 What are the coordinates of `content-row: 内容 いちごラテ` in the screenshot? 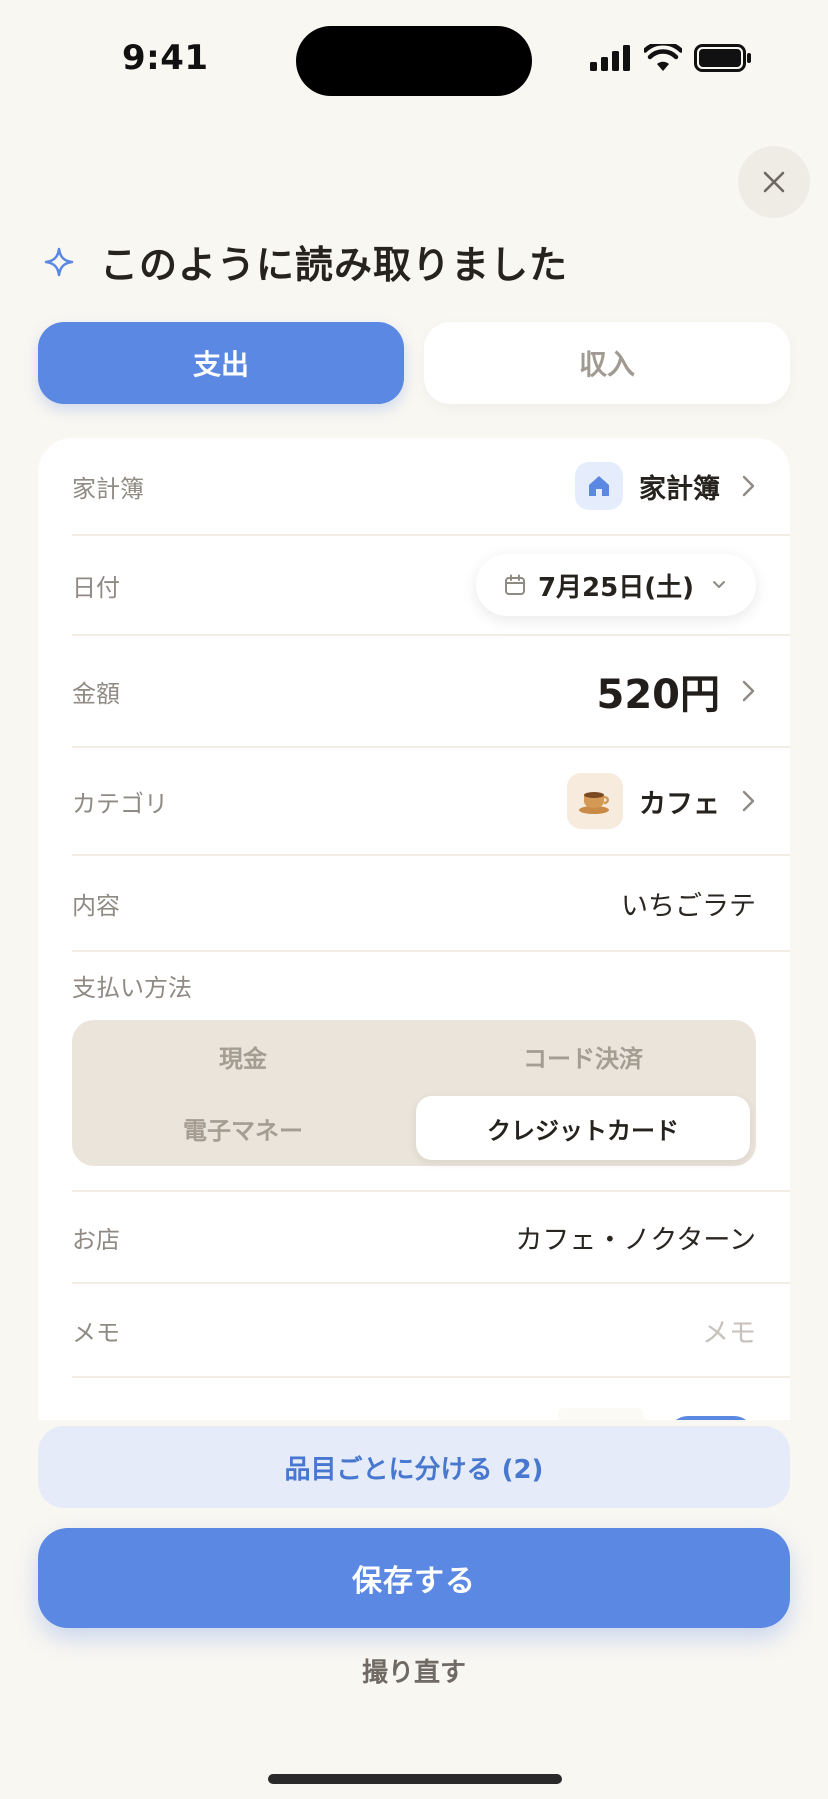 It's located at (431, 904).